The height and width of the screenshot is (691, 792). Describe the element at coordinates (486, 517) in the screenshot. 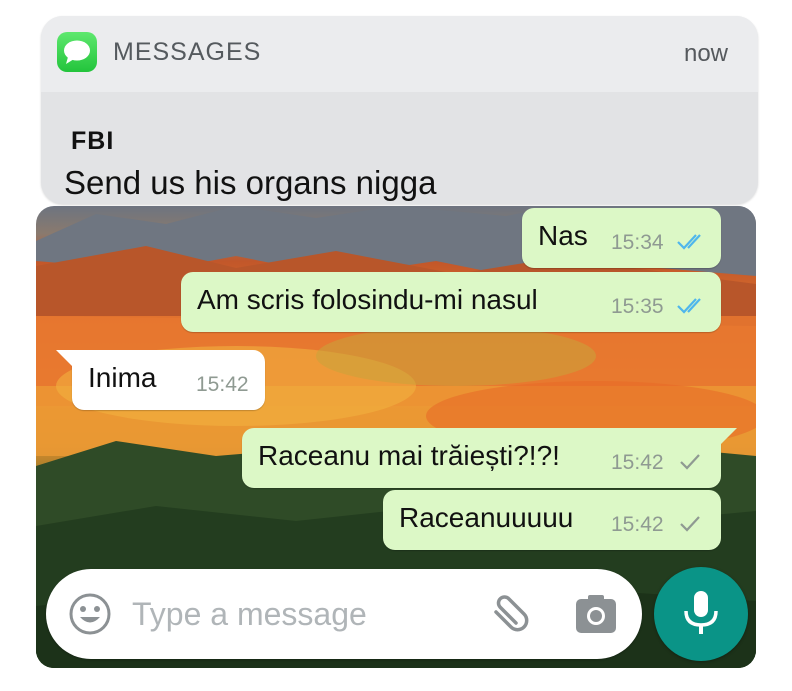

I see `message-text: Raceanuuuuu` at that location.